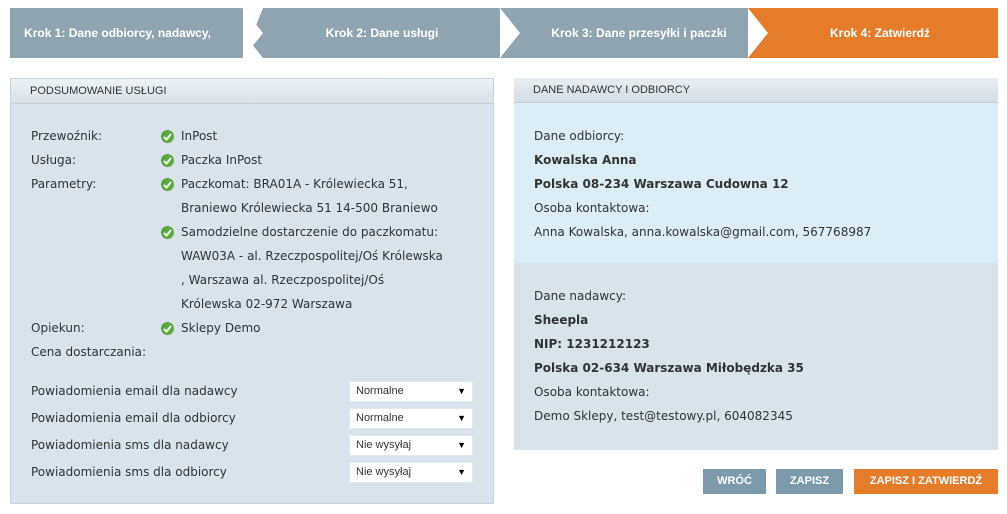  I want to click on recipient-heading: Dane odbiorcy:, so click(579, 136).